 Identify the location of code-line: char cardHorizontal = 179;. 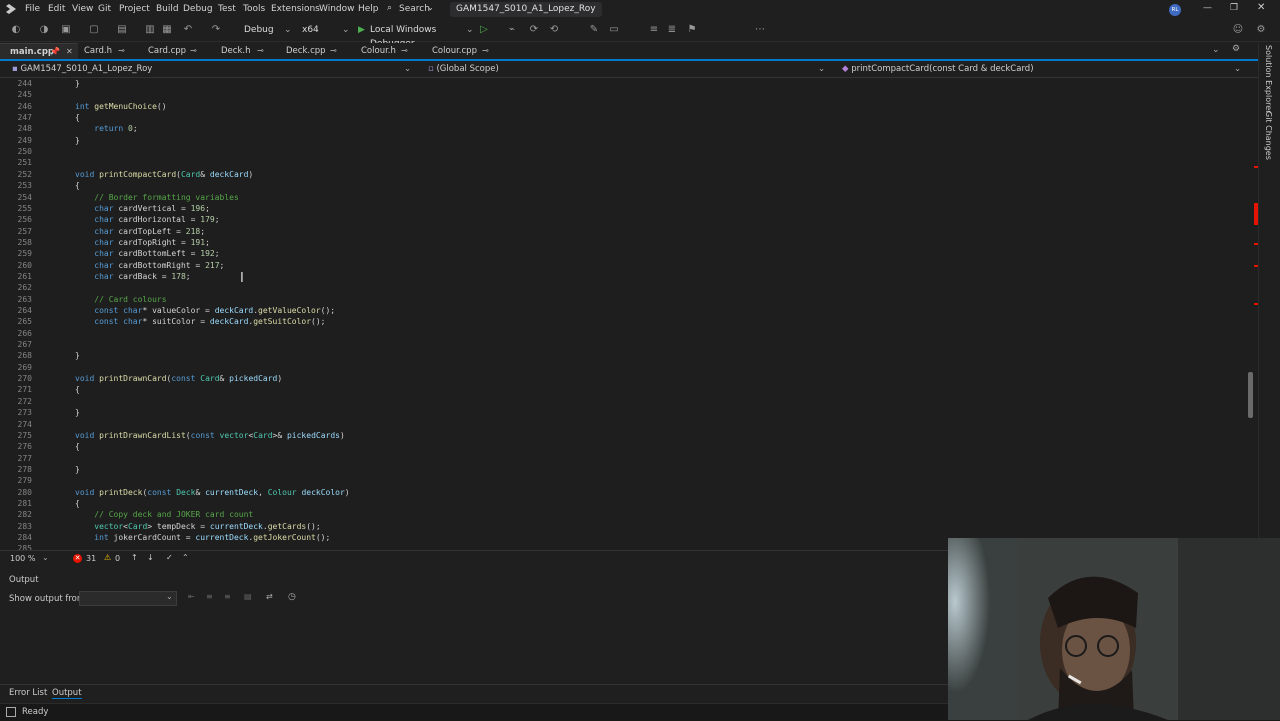
(147, 219).